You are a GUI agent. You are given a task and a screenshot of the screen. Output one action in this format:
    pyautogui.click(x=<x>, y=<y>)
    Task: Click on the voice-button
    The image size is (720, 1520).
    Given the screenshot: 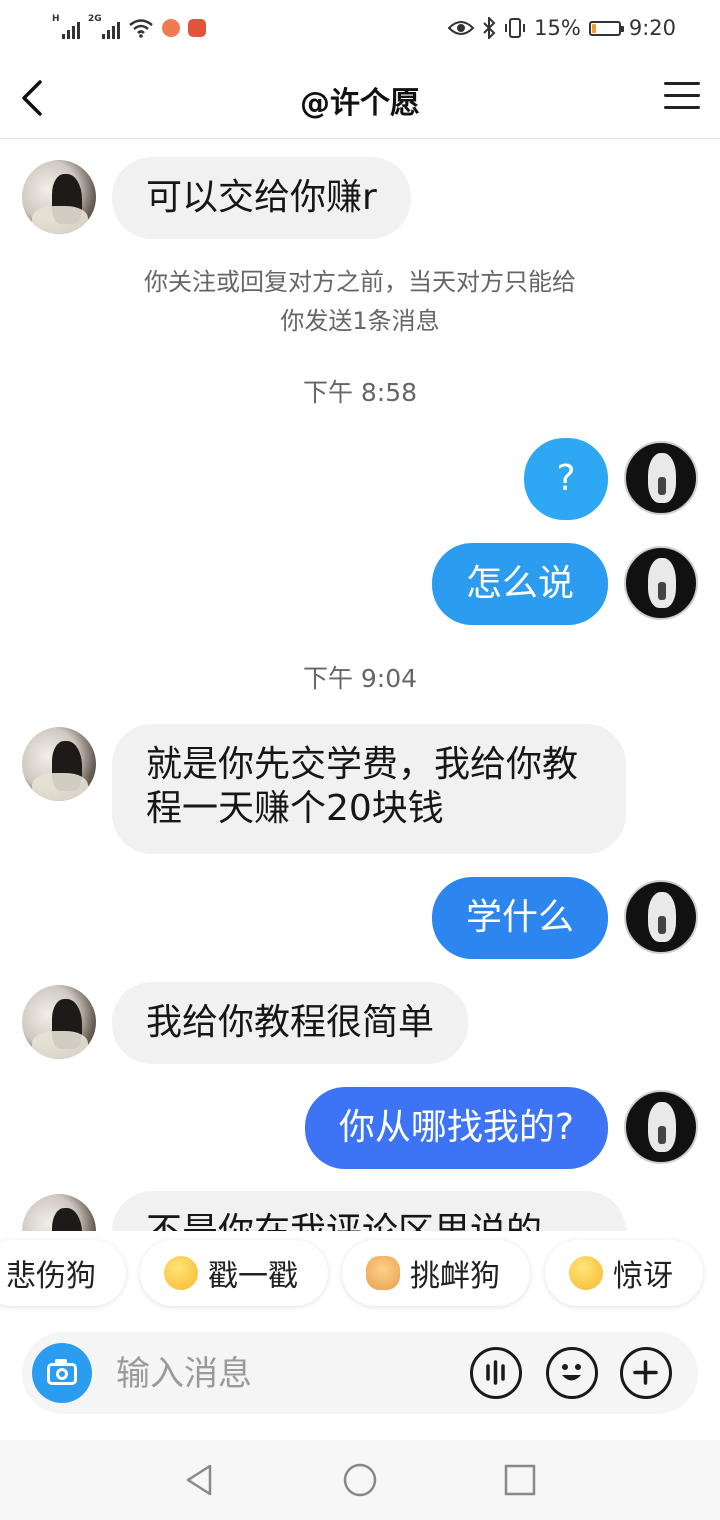 What is the action you would take?
    pyautogui.click(x=496, y=1373)
    